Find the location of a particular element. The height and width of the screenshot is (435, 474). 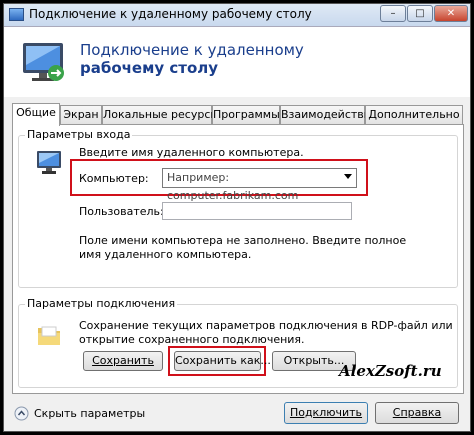

connect-button-label: Подключить is located at coordinates (326, 412).